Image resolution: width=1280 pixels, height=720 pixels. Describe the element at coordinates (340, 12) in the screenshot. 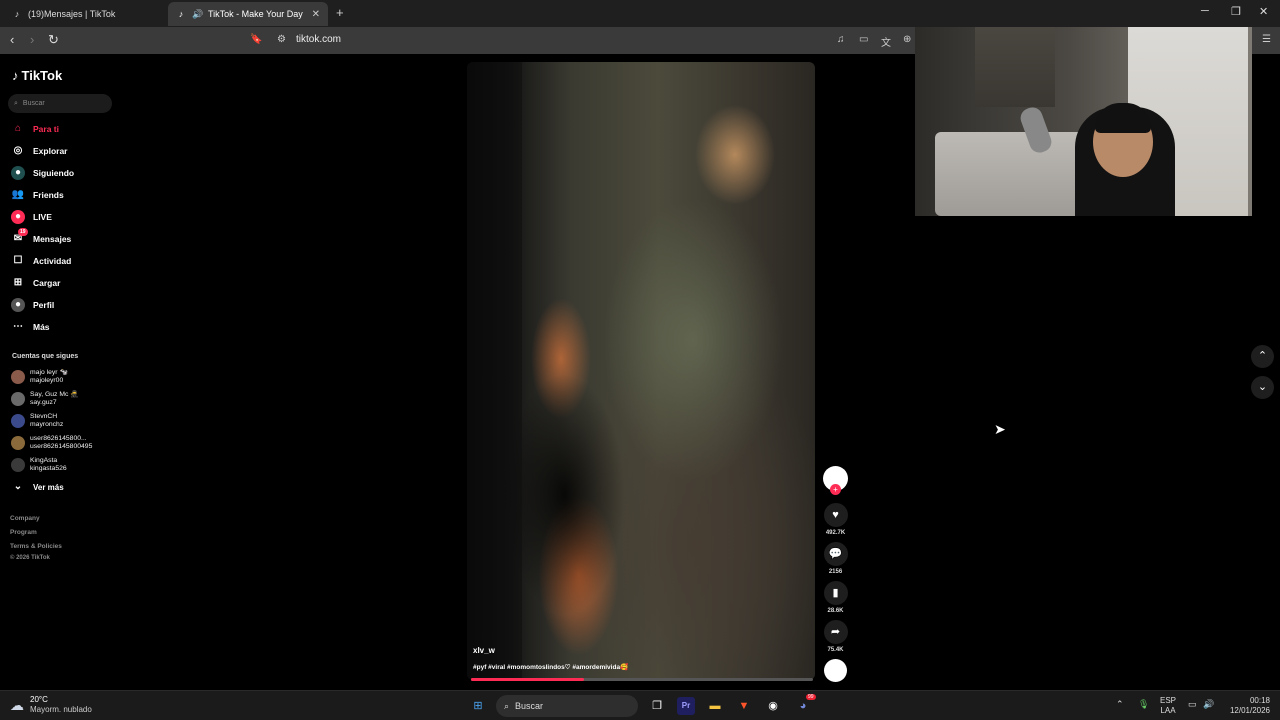

I see `new-tab-button: +` at that location.